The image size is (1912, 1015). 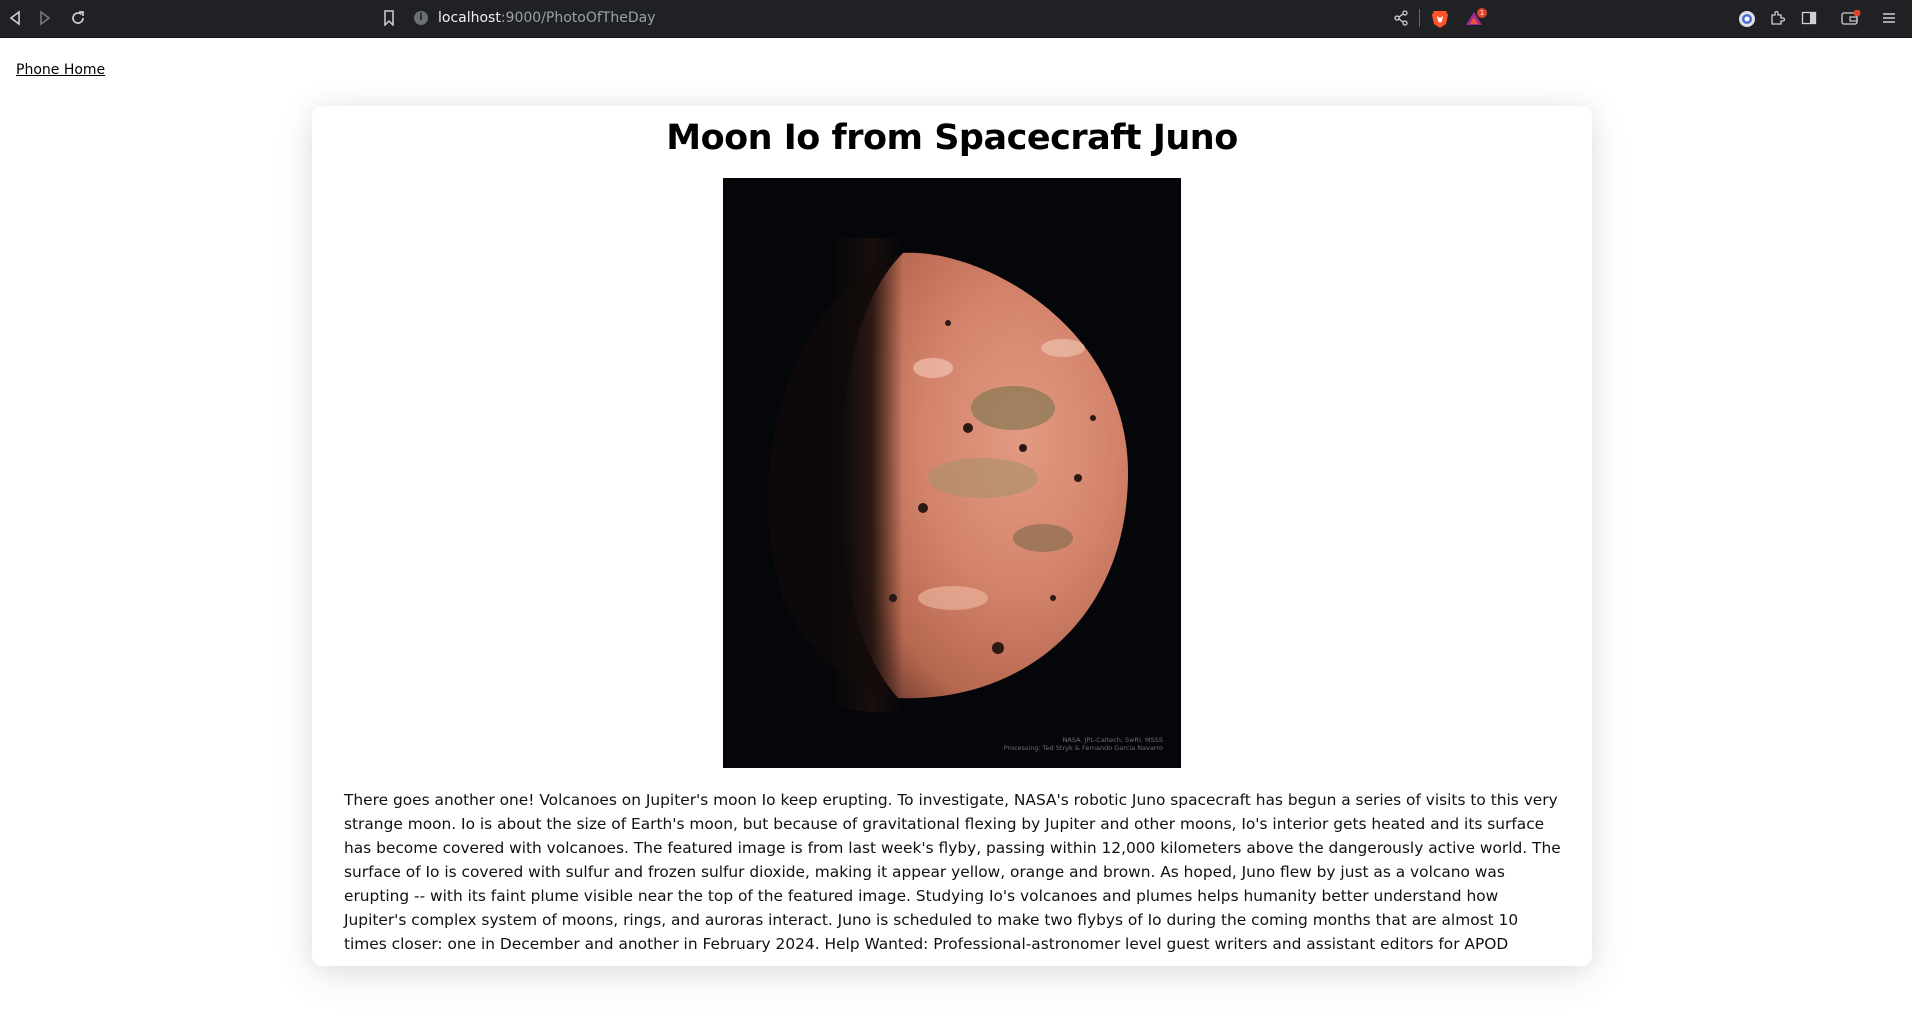 What do you see at coordinates (1440, 19) in the screenshot?
I see `brave-shield-icon` at bounding box center [1440, 19].